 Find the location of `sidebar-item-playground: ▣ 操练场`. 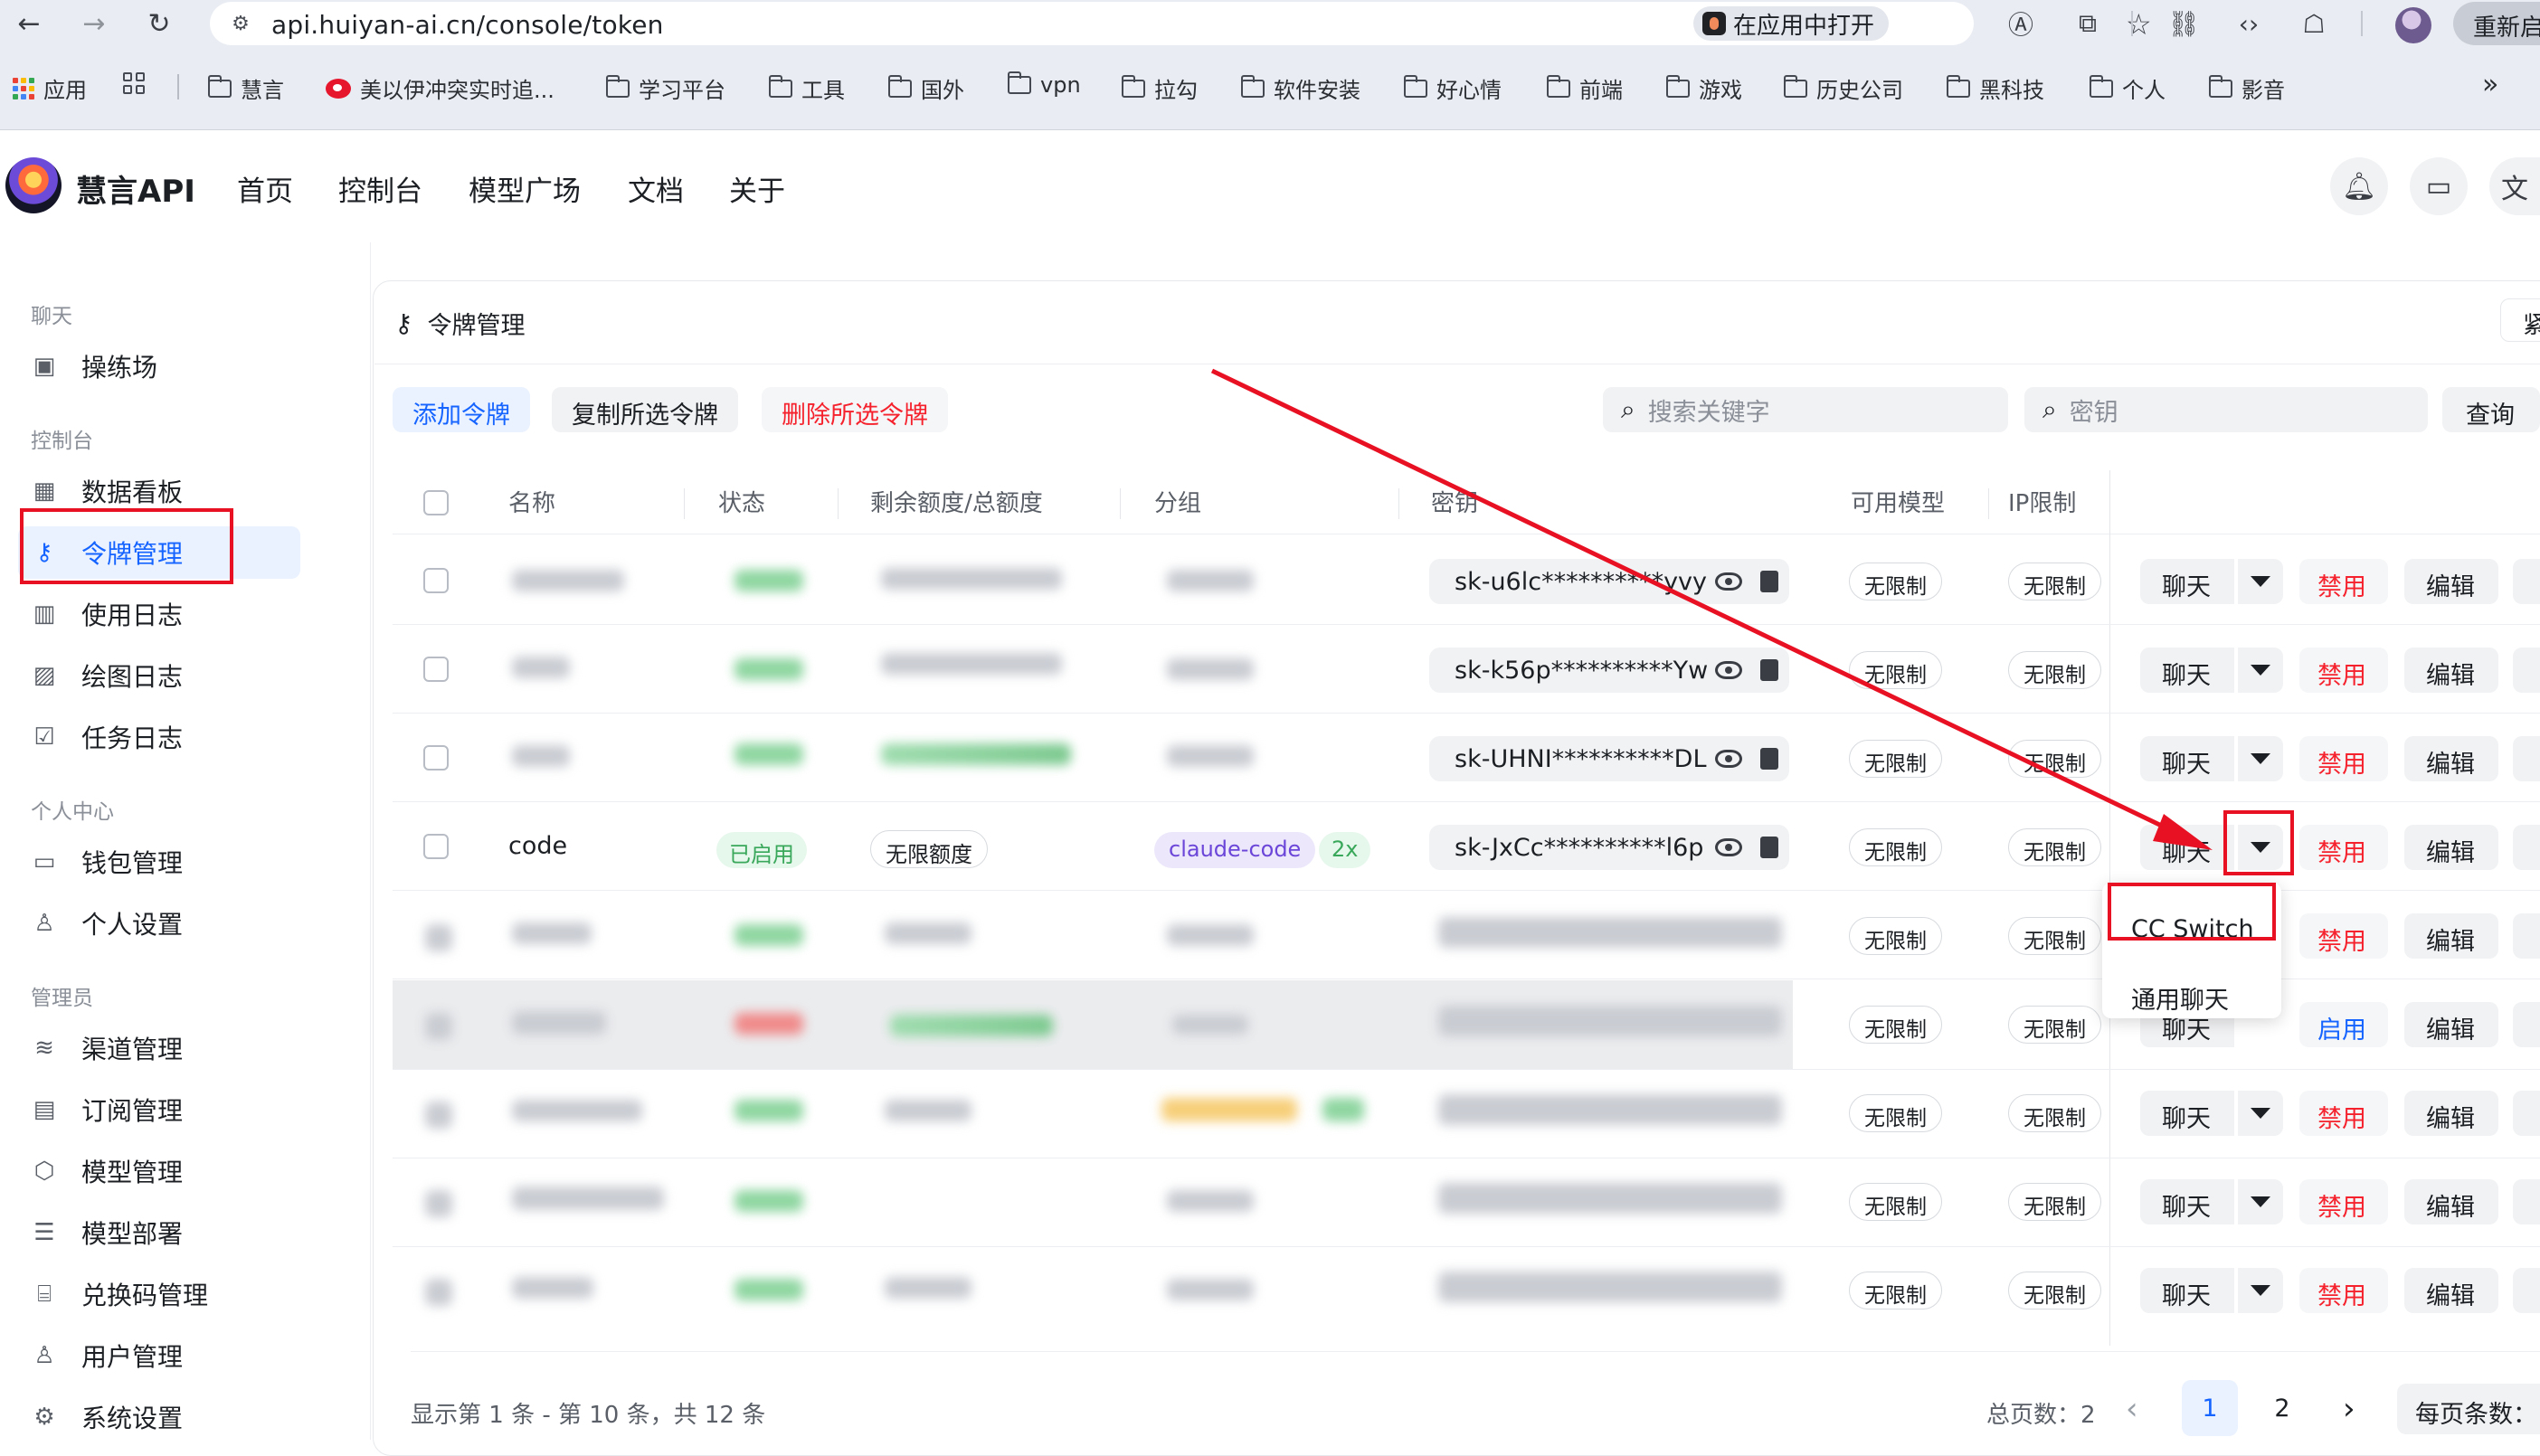

sidebar-item-playground: ▣ 操练场 is located at coordinates (159, 366).